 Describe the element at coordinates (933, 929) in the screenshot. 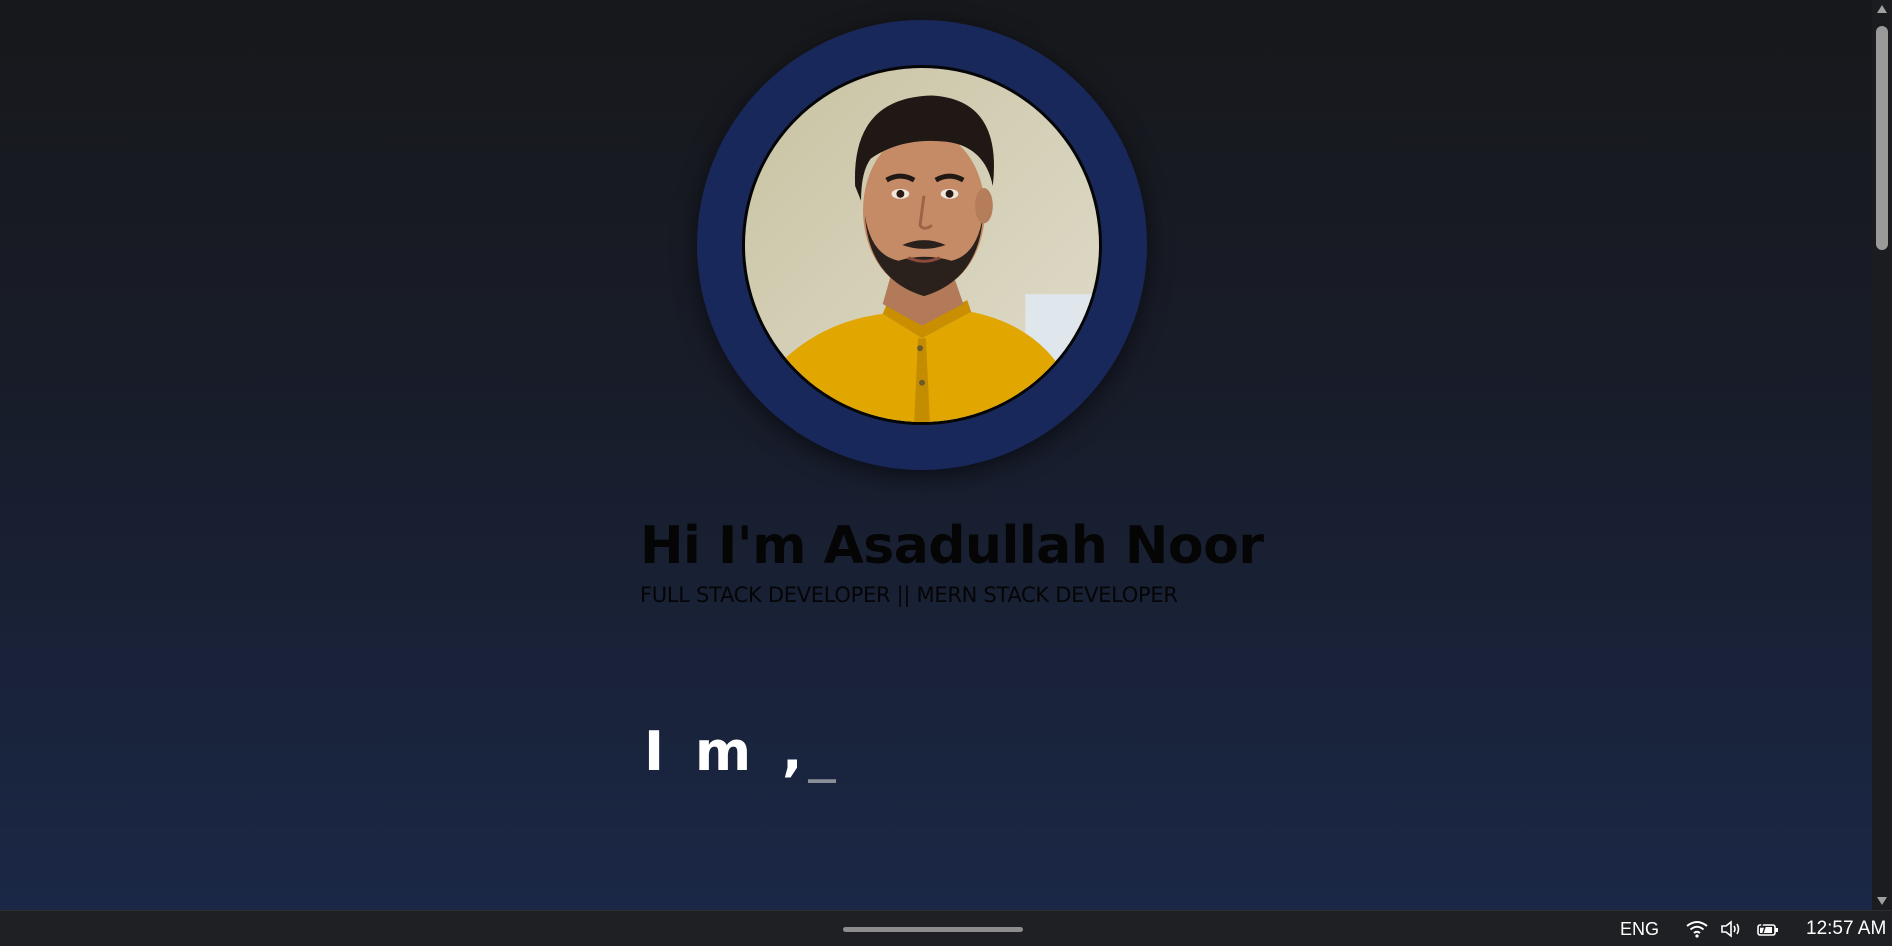

I see `home-indicator` at that location.